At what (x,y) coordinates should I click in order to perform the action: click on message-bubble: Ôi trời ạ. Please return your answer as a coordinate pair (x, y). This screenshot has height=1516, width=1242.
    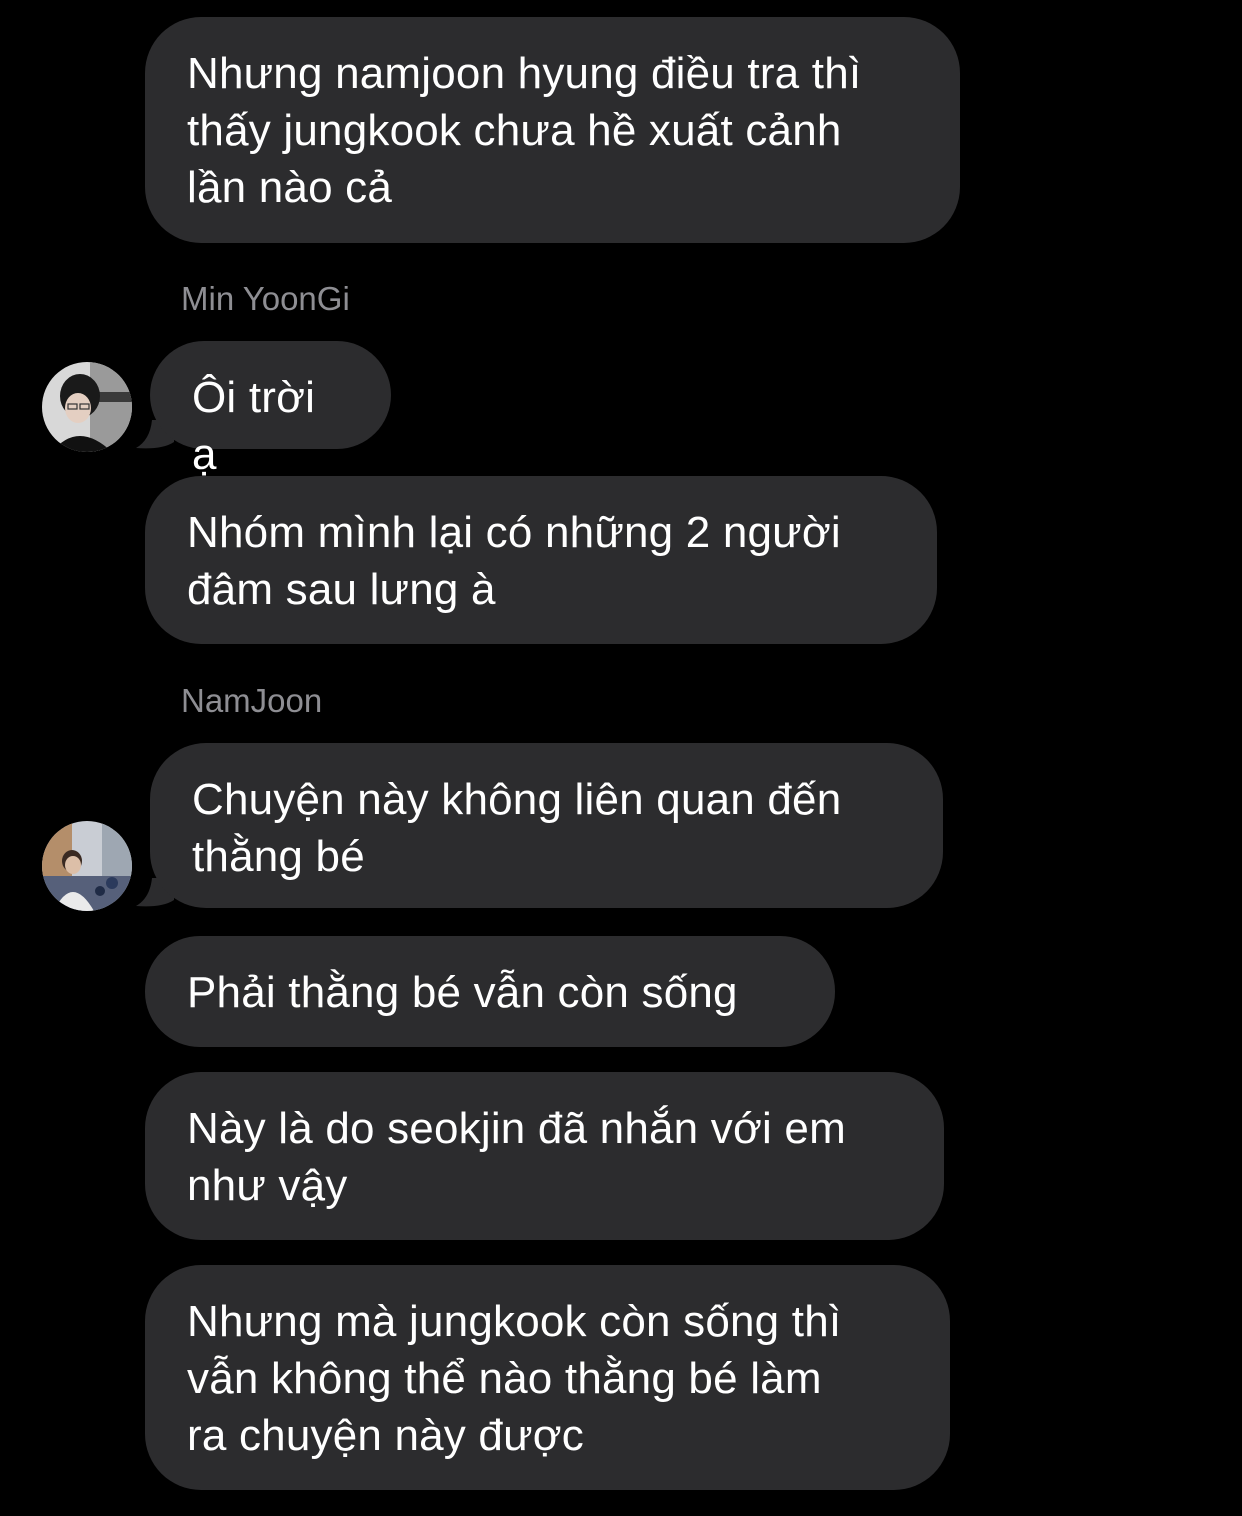
    Looking at the image, I should click on (270, 410).